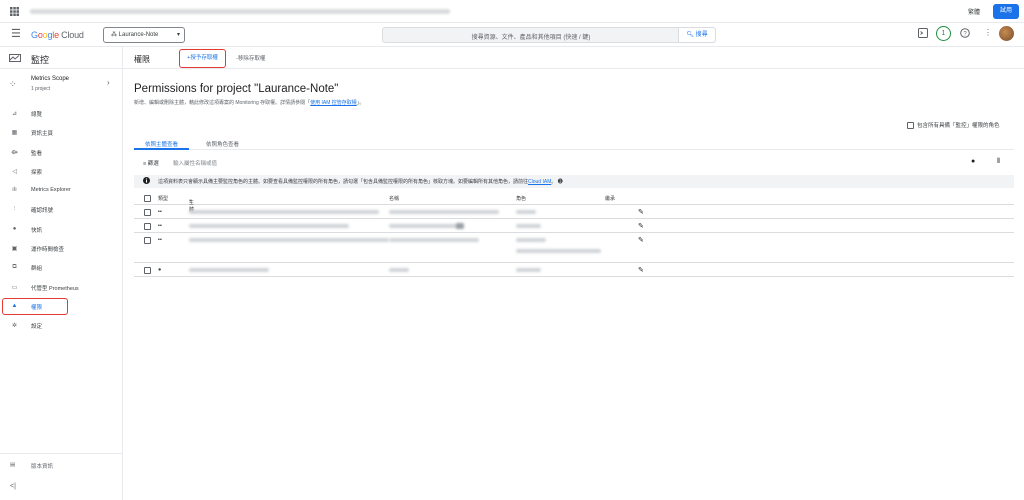 This screenshot has height=500, width=1024. I want to click on avatar, so click(1006, 33).